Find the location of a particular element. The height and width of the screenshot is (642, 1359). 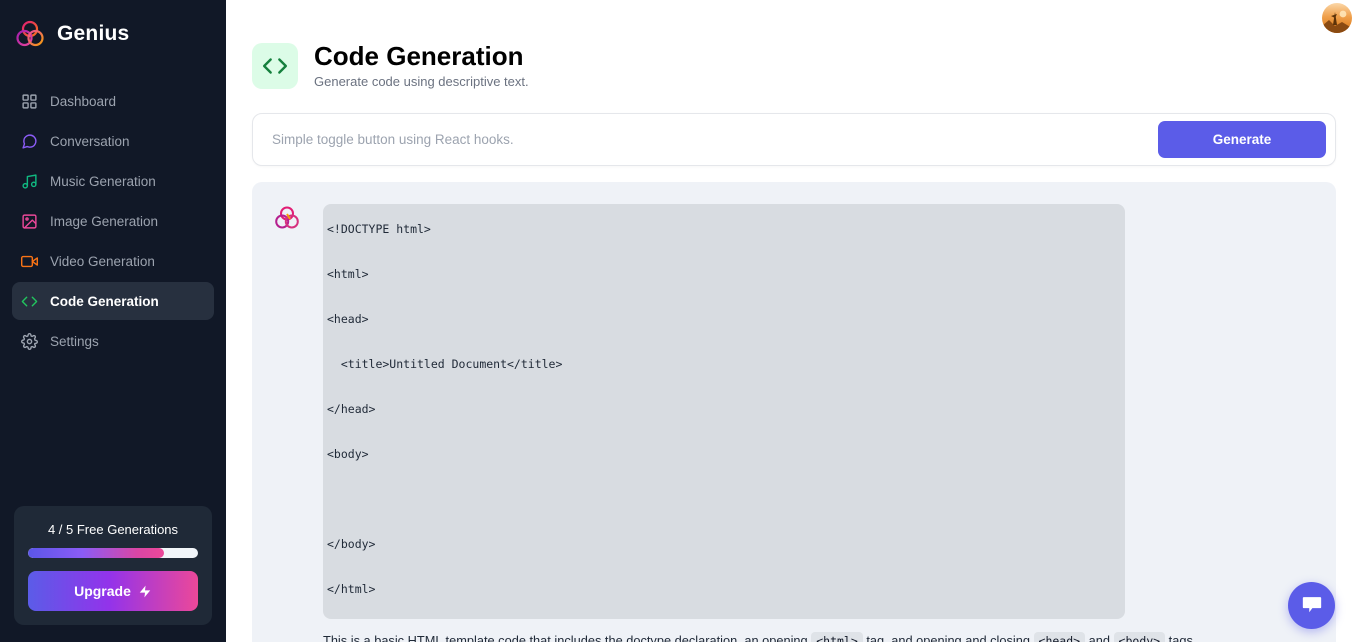

music-note-icon is located at coordinates (29, 181).